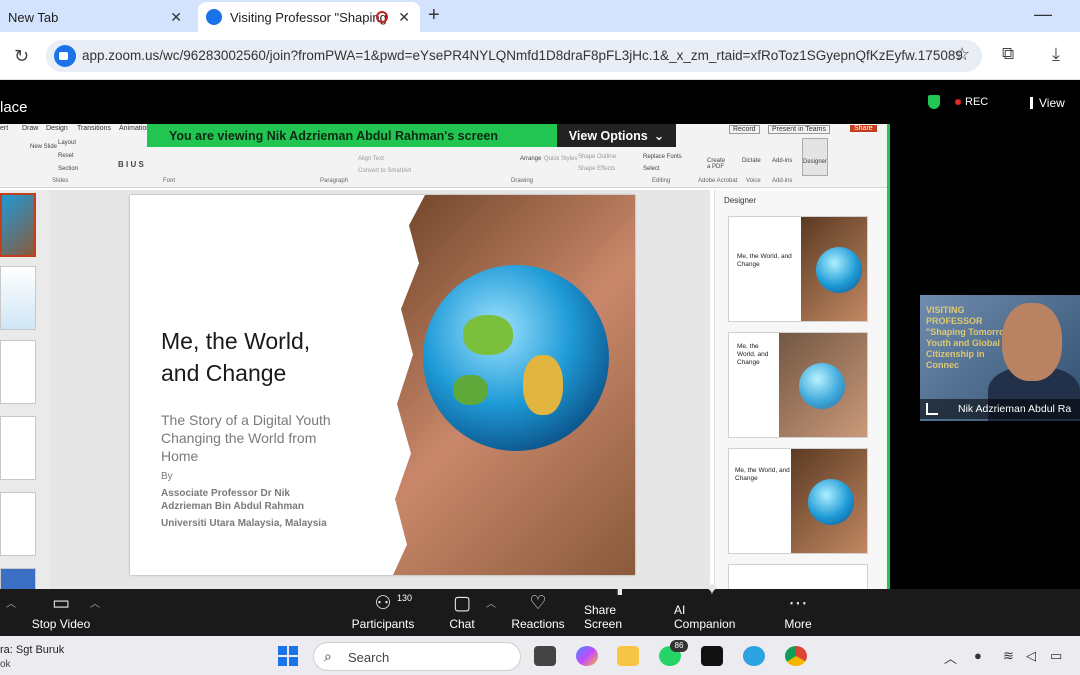 Image resolution: width=1080 pixels, height=675 pixels. Describe the element at coordinates (131, 164) in the screenshot. I see `font-bold-icon: B I U S` at that location.